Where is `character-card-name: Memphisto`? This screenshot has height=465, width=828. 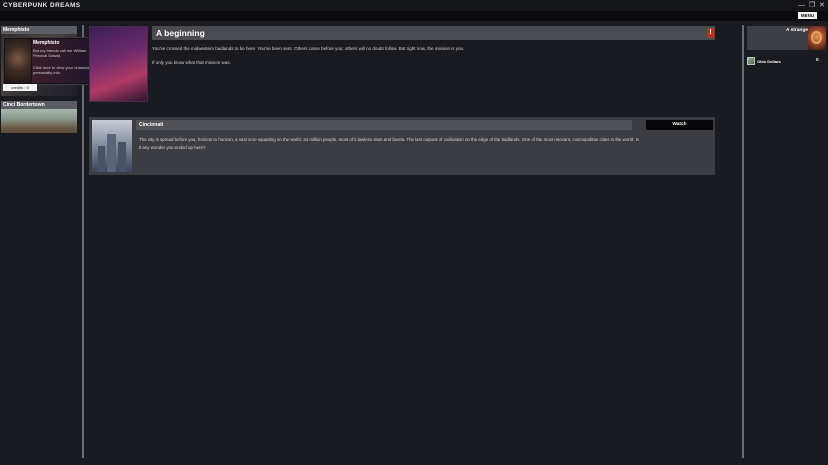 character-card-name: Memphisto is located at coordinates (46, 43).